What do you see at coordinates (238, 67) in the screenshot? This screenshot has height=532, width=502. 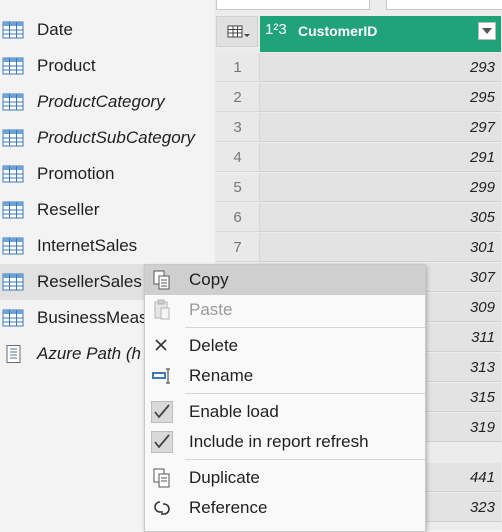 I see `row-number: 1` at bounding box center [238, 67].